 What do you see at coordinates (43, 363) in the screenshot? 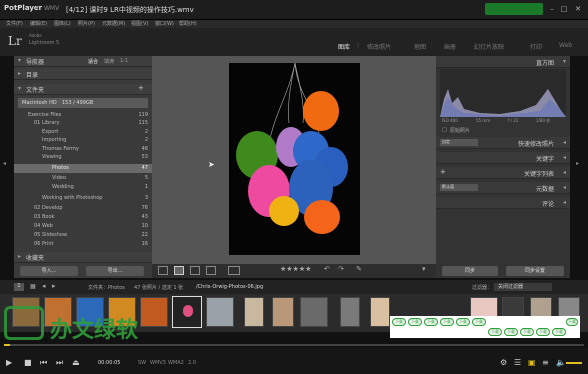
I see `previous-icon: ⏮` at bounding box center [43, 363].